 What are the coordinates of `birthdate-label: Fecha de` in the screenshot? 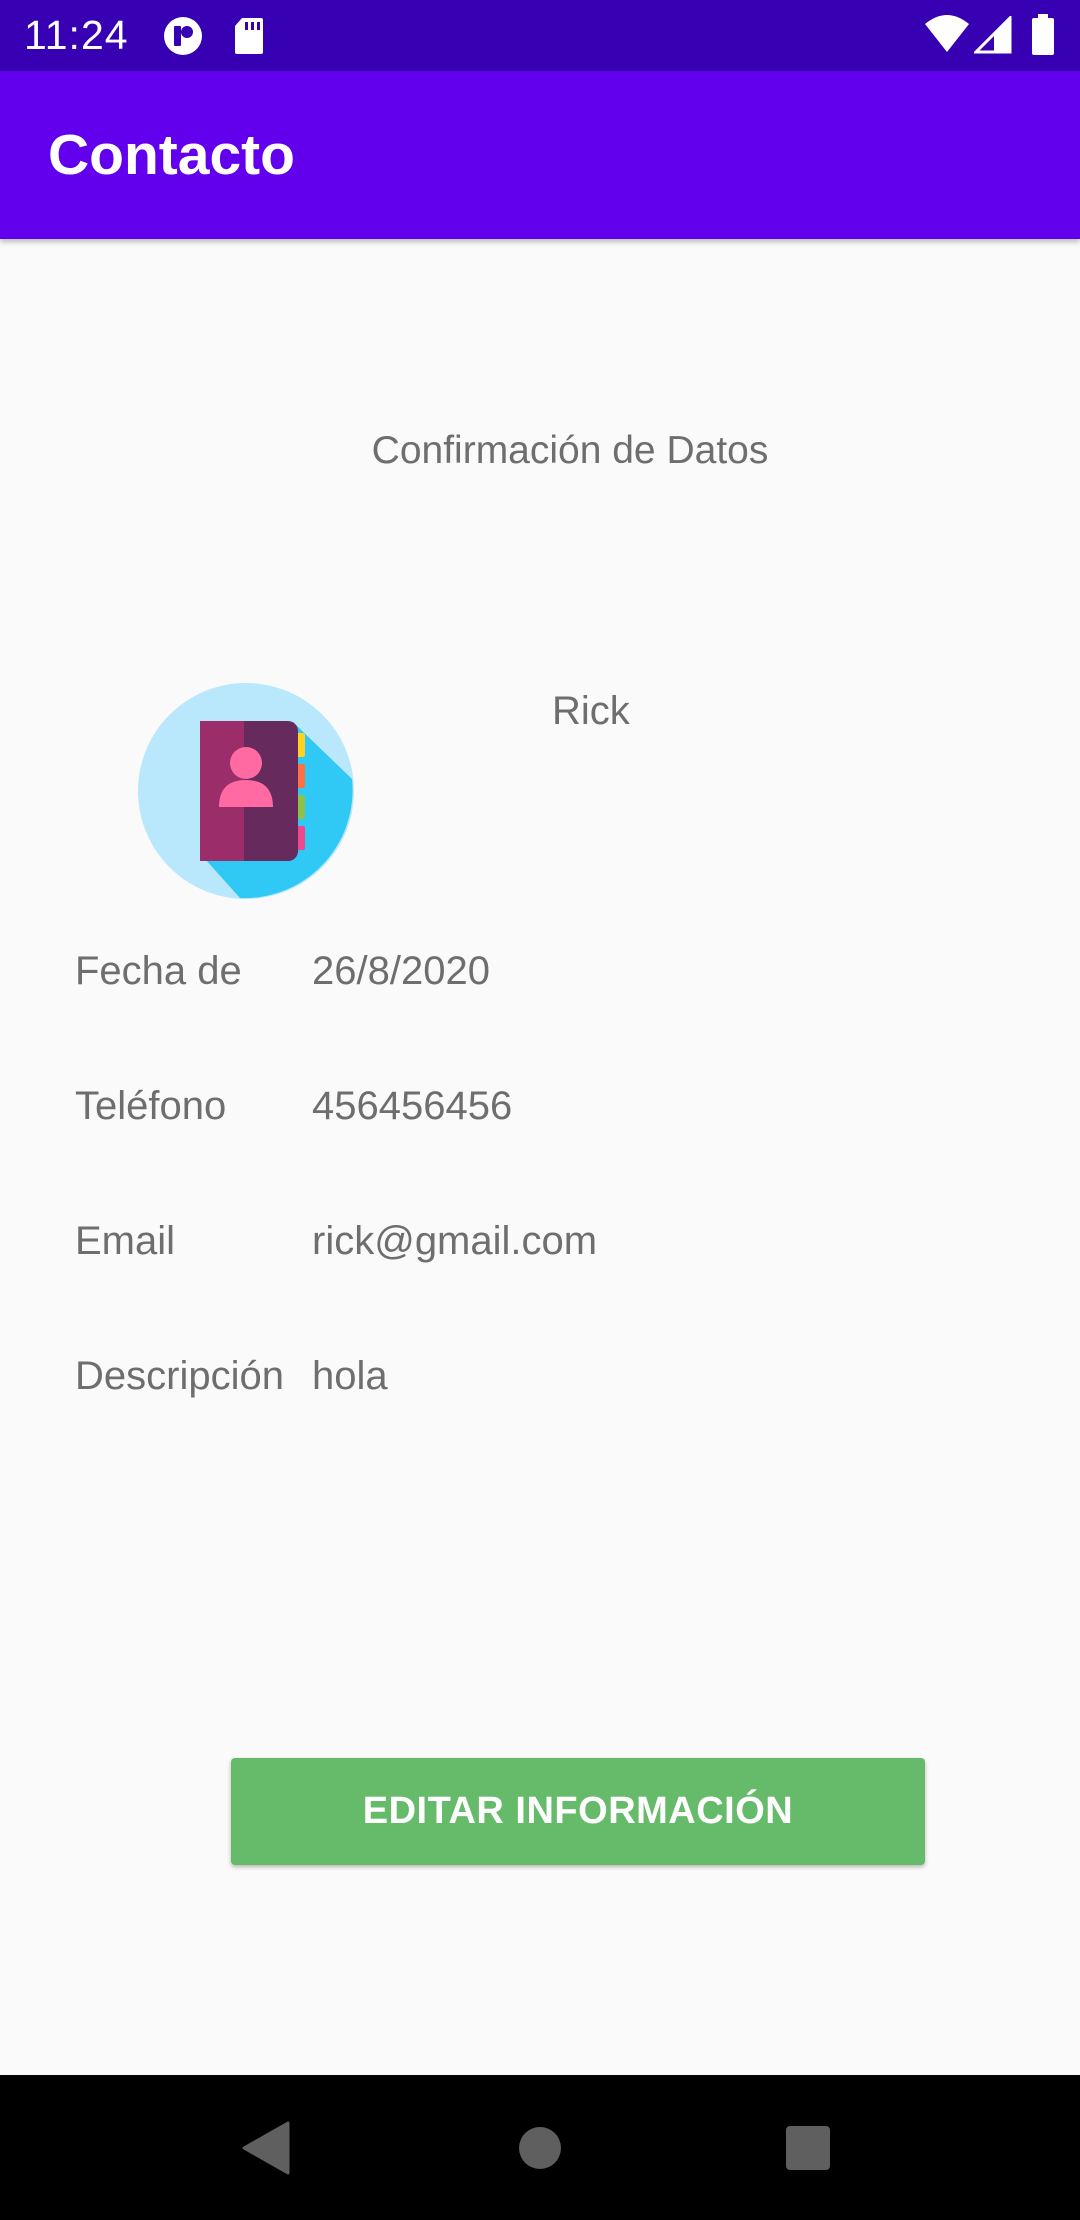 It's located at (158, 971).